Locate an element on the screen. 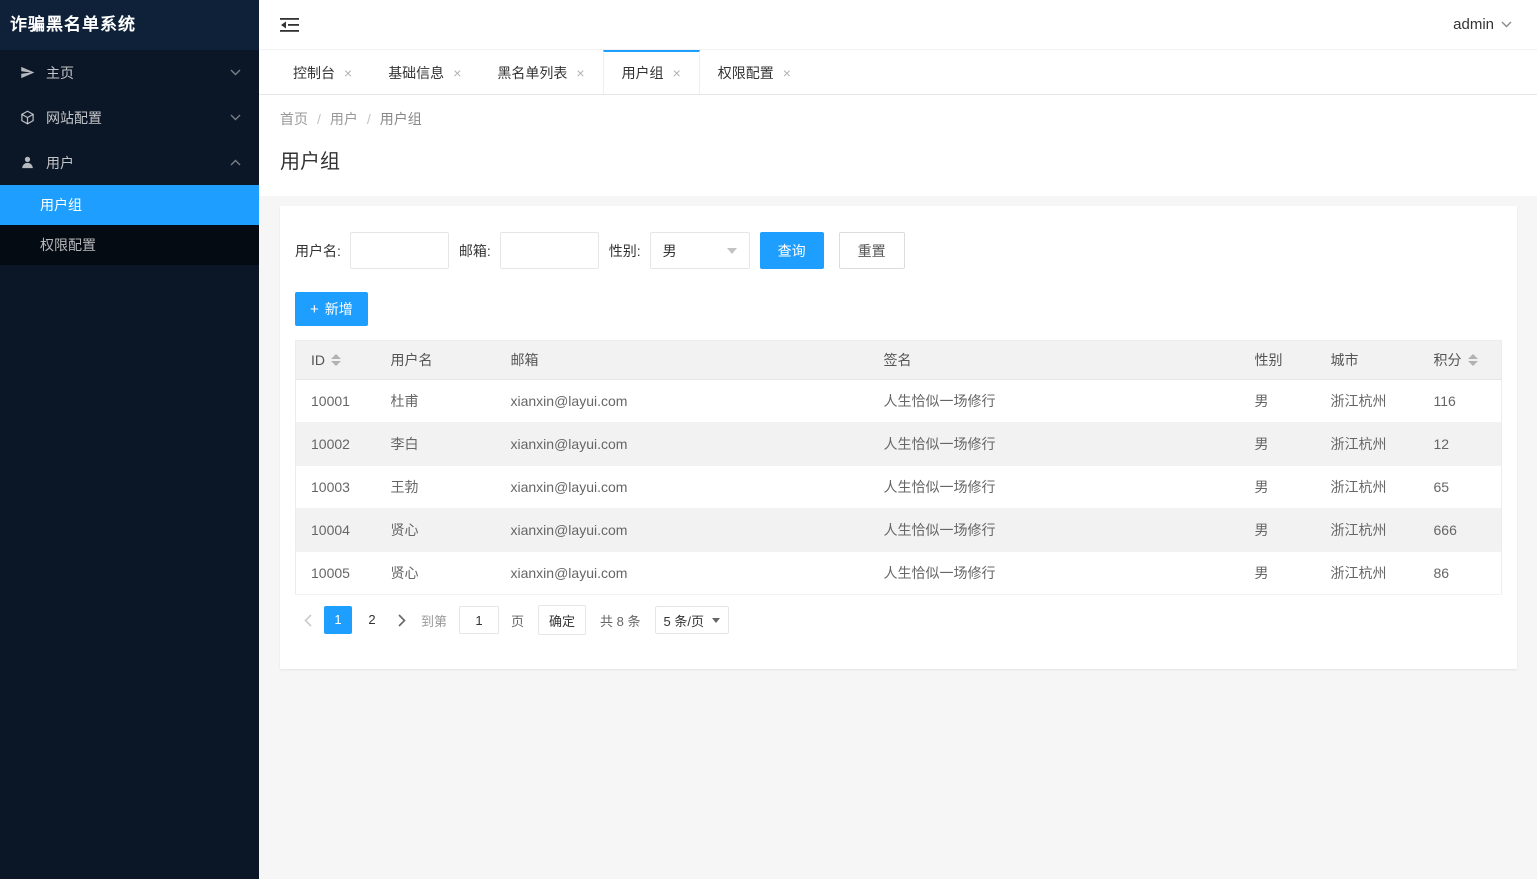  per-page-select: 5 条/页 is located at coordinates (691, 620).